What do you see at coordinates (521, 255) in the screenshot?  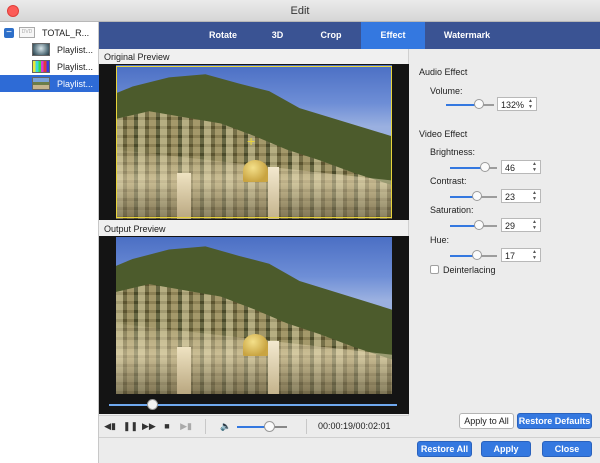 I see `hue-spinner: 17 ▲ ▼` at bounding box center [521, 255].